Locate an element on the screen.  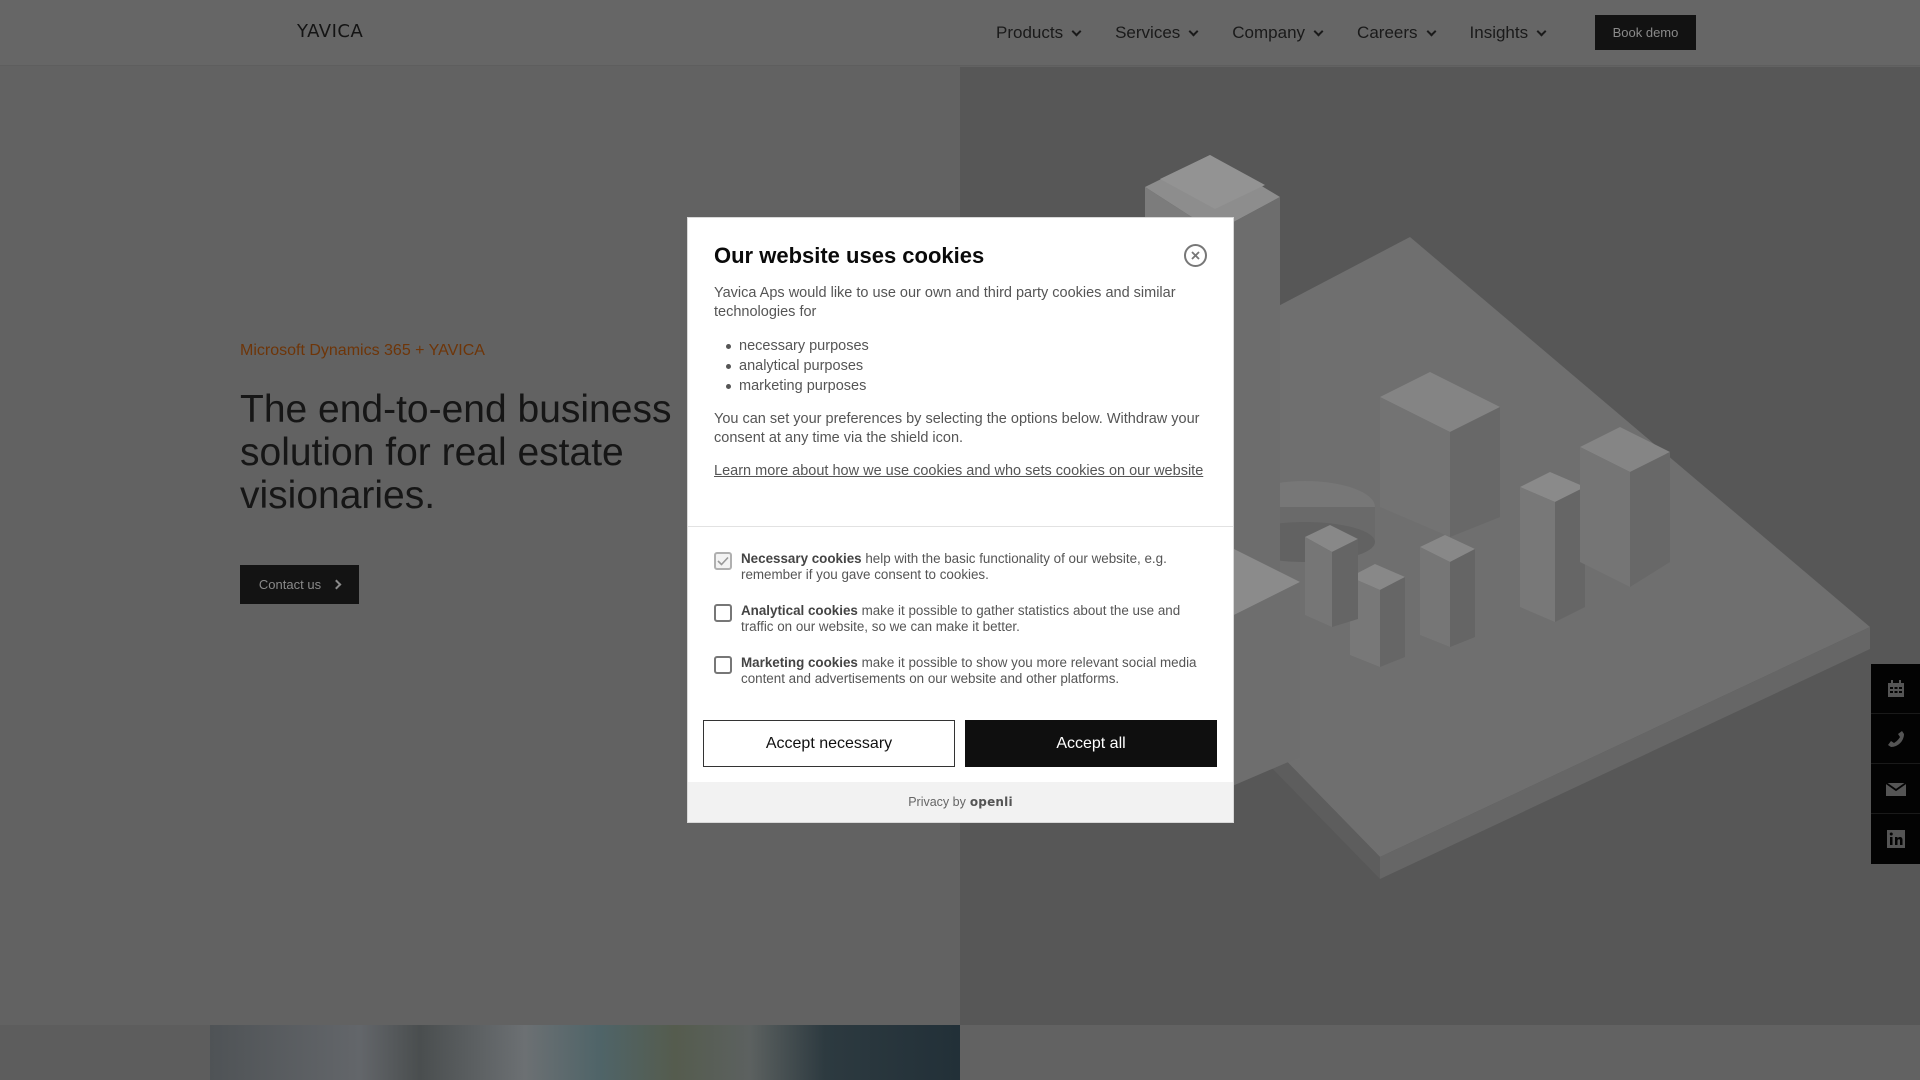
contact-us-button: Contact us is located at coordinates (299, 584).